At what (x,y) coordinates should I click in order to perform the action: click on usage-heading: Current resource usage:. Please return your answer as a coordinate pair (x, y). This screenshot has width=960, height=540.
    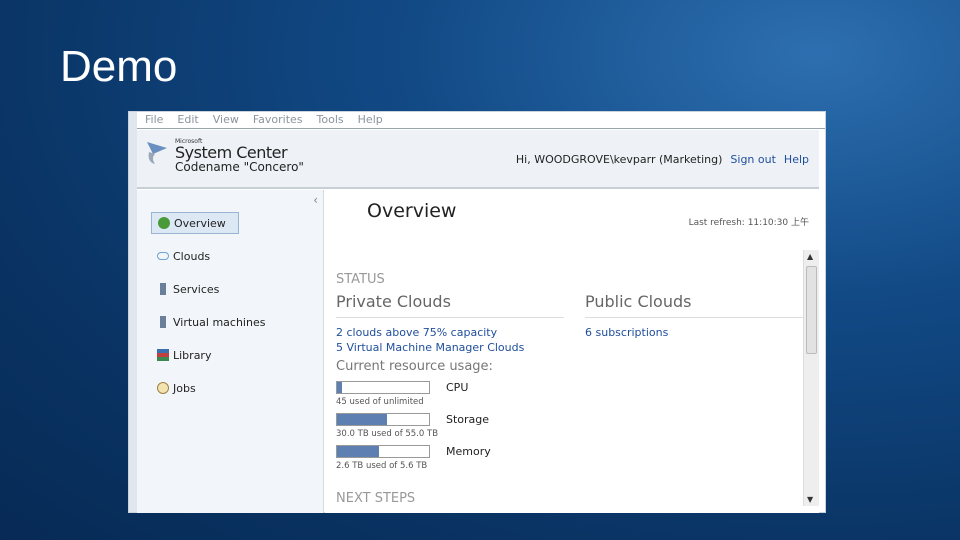
    Looking at the image, I should click on (414, 366).